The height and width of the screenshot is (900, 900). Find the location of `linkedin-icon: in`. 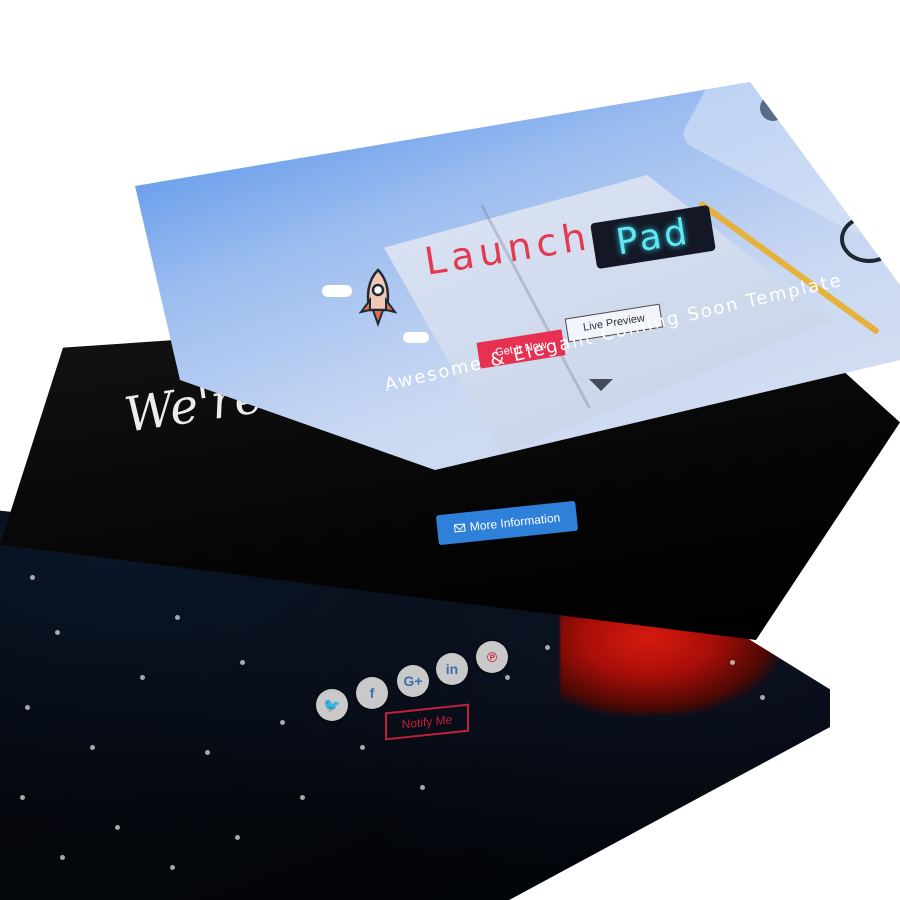

linkedin-icon: in is located at coordinates (452, 669).